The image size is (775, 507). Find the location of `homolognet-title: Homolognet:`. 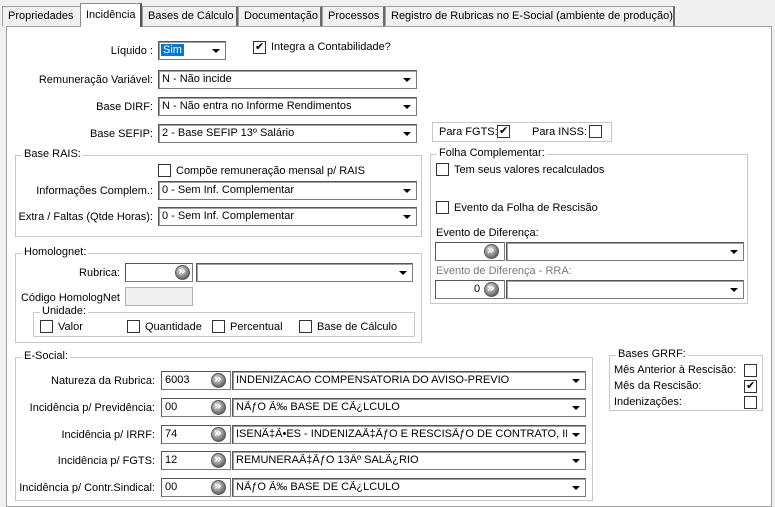

homolognet-title: Homolognet: is located at coordinates (55, 252).